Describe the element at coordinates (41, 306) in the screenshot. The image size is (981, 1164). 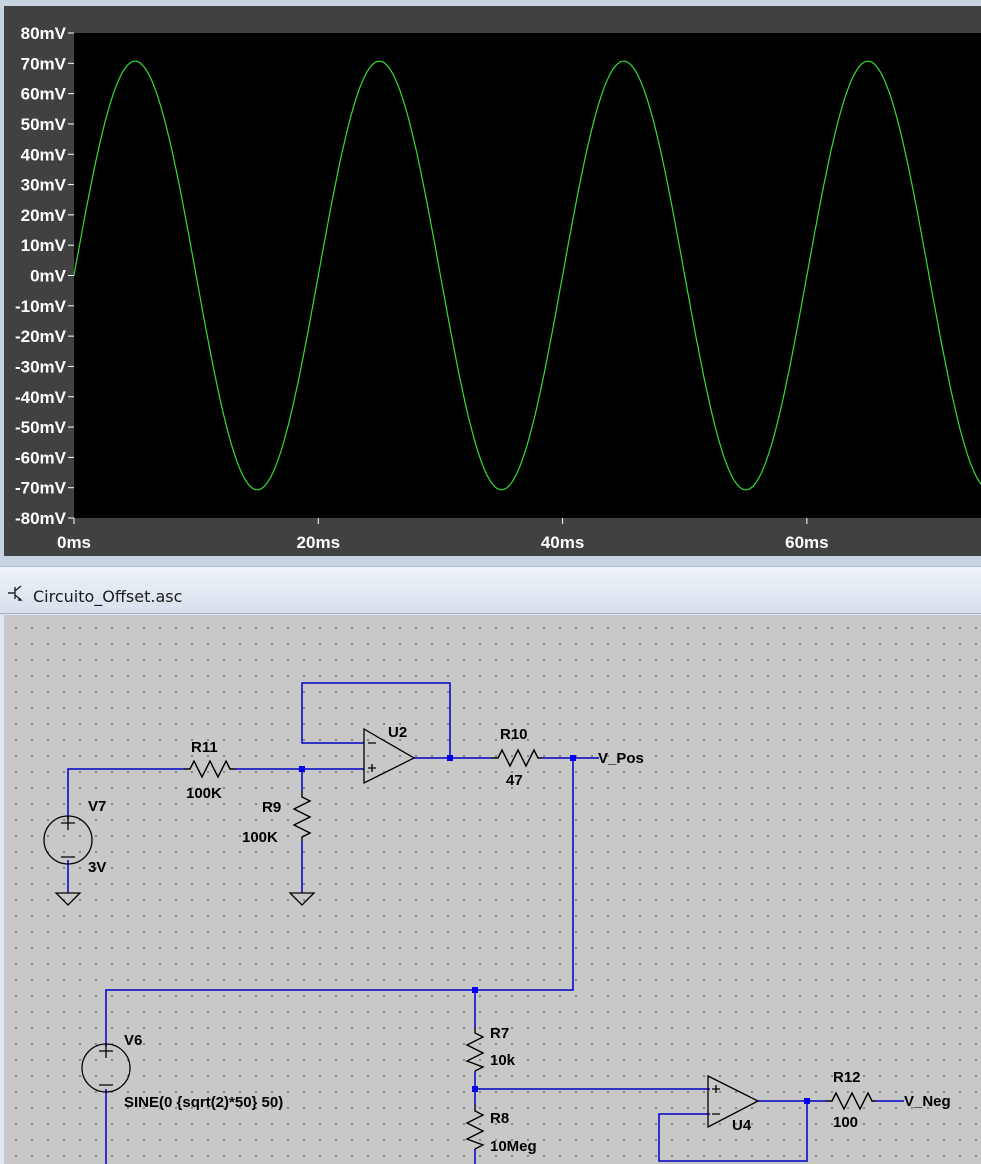
I see `y-tick-label: -10mV` at that location.